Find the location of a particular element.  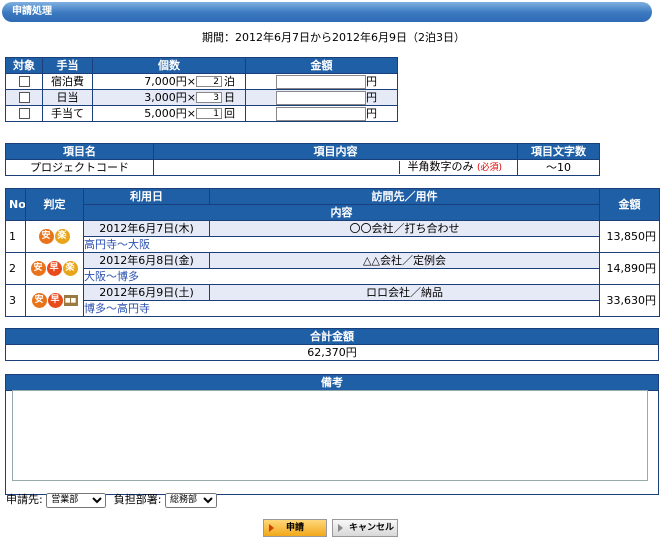

trip-judge: 安楽 is located at coordinates (54, 236).